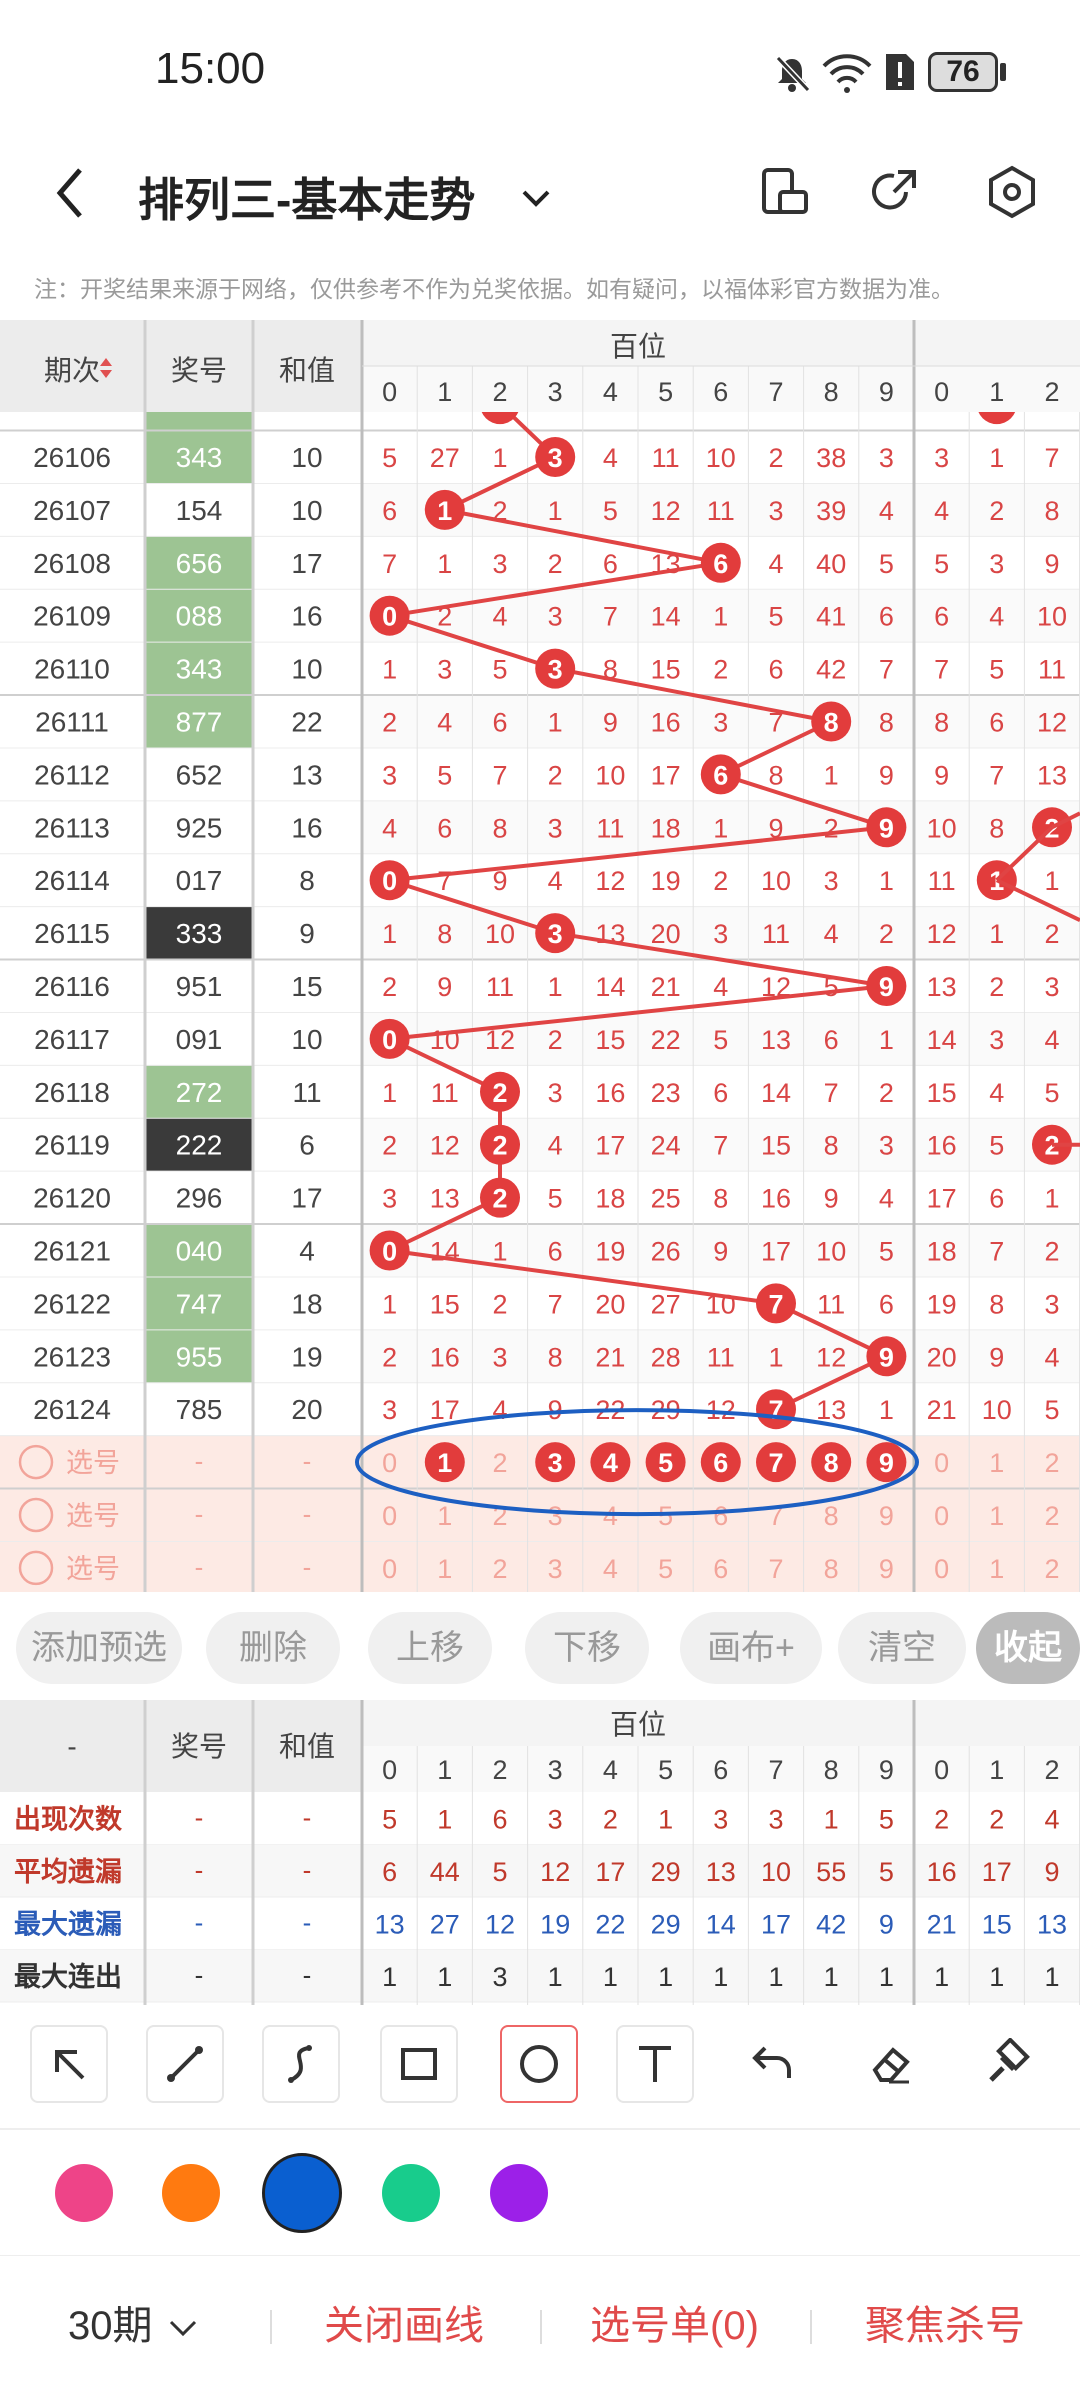  Describe the element at coordinates (1052, 775) in the screenshot. I see `miss-value: 13` at that location.